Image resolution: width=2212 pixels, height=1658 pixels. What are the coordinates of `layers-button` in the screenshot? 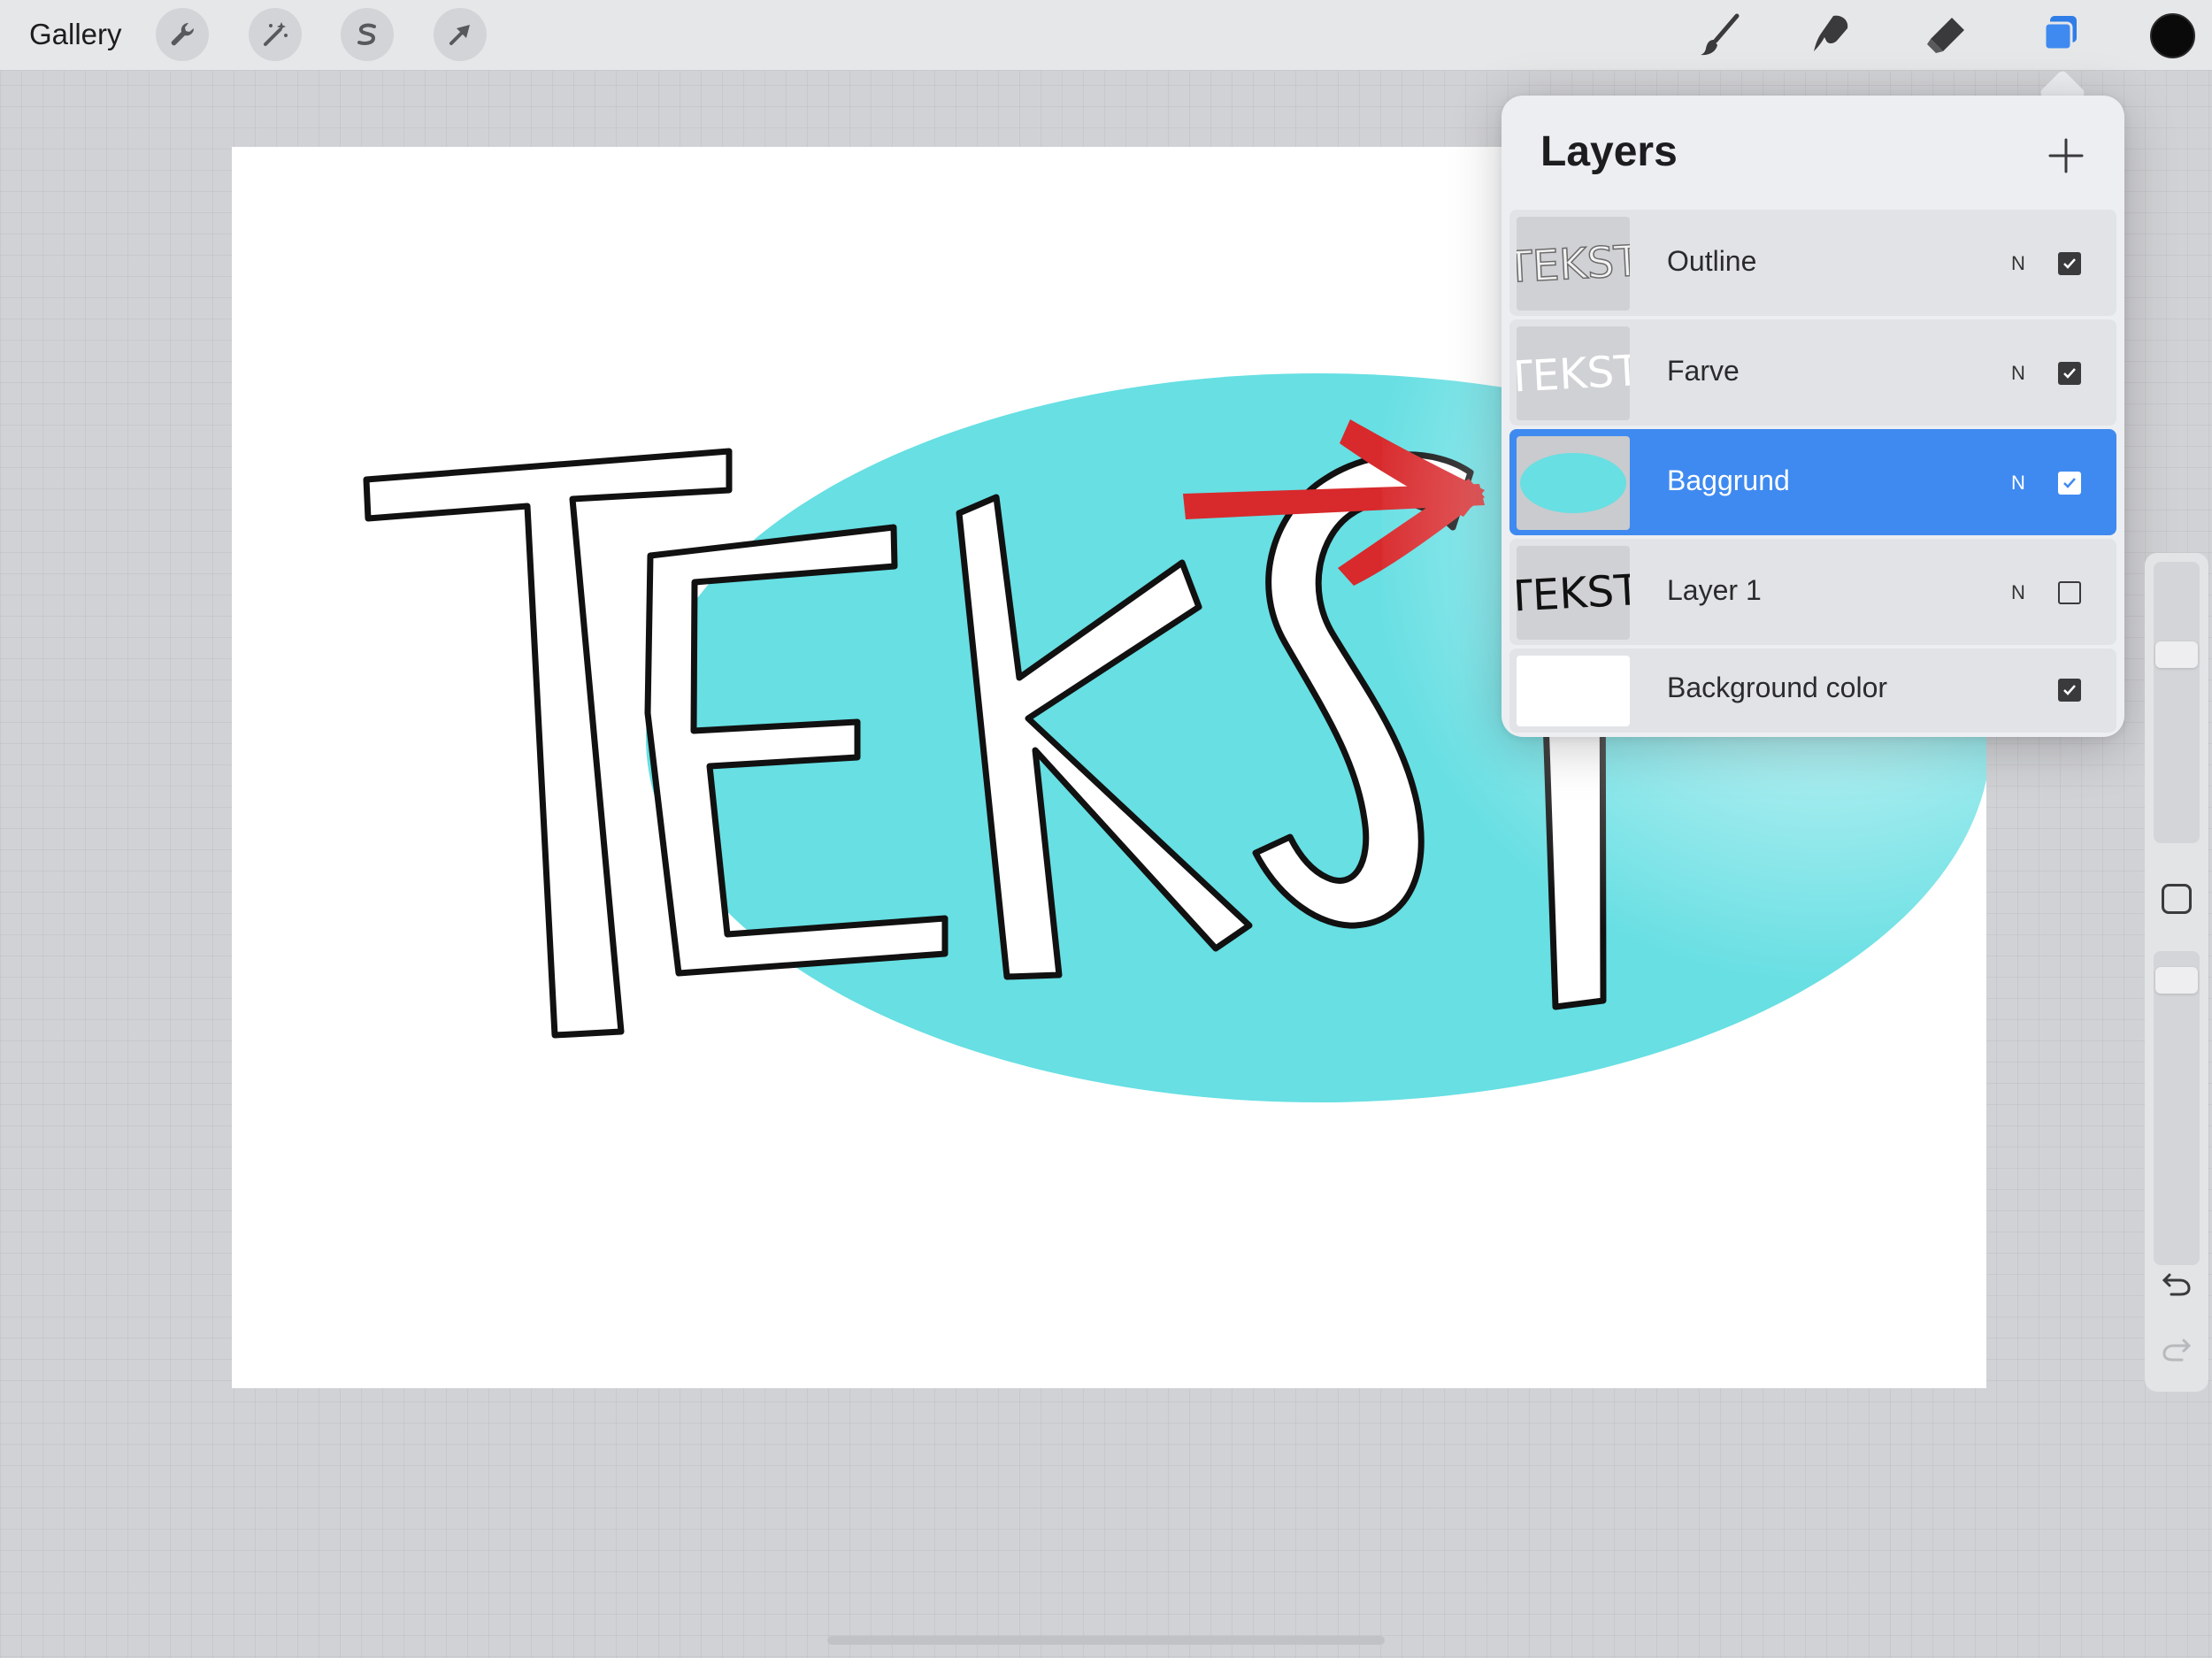 It's located at (2061, 35).